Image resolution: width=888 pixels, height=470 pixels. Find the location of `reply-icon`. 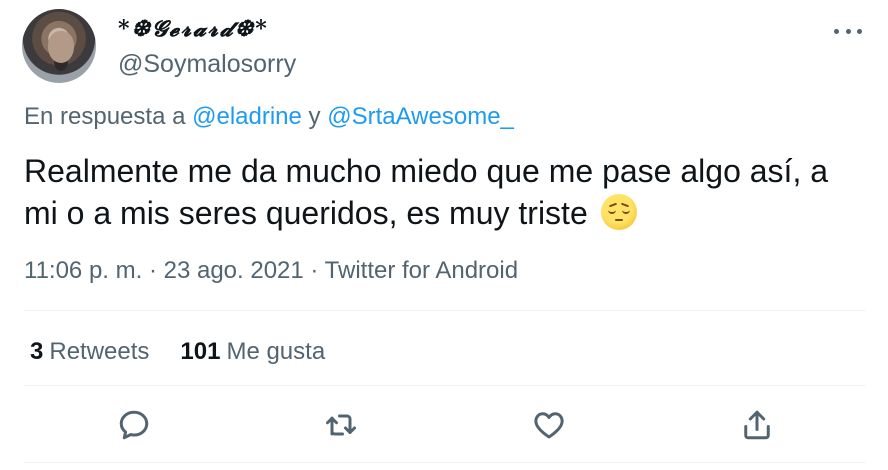

reply-icon is located at coordinates (134, 425).